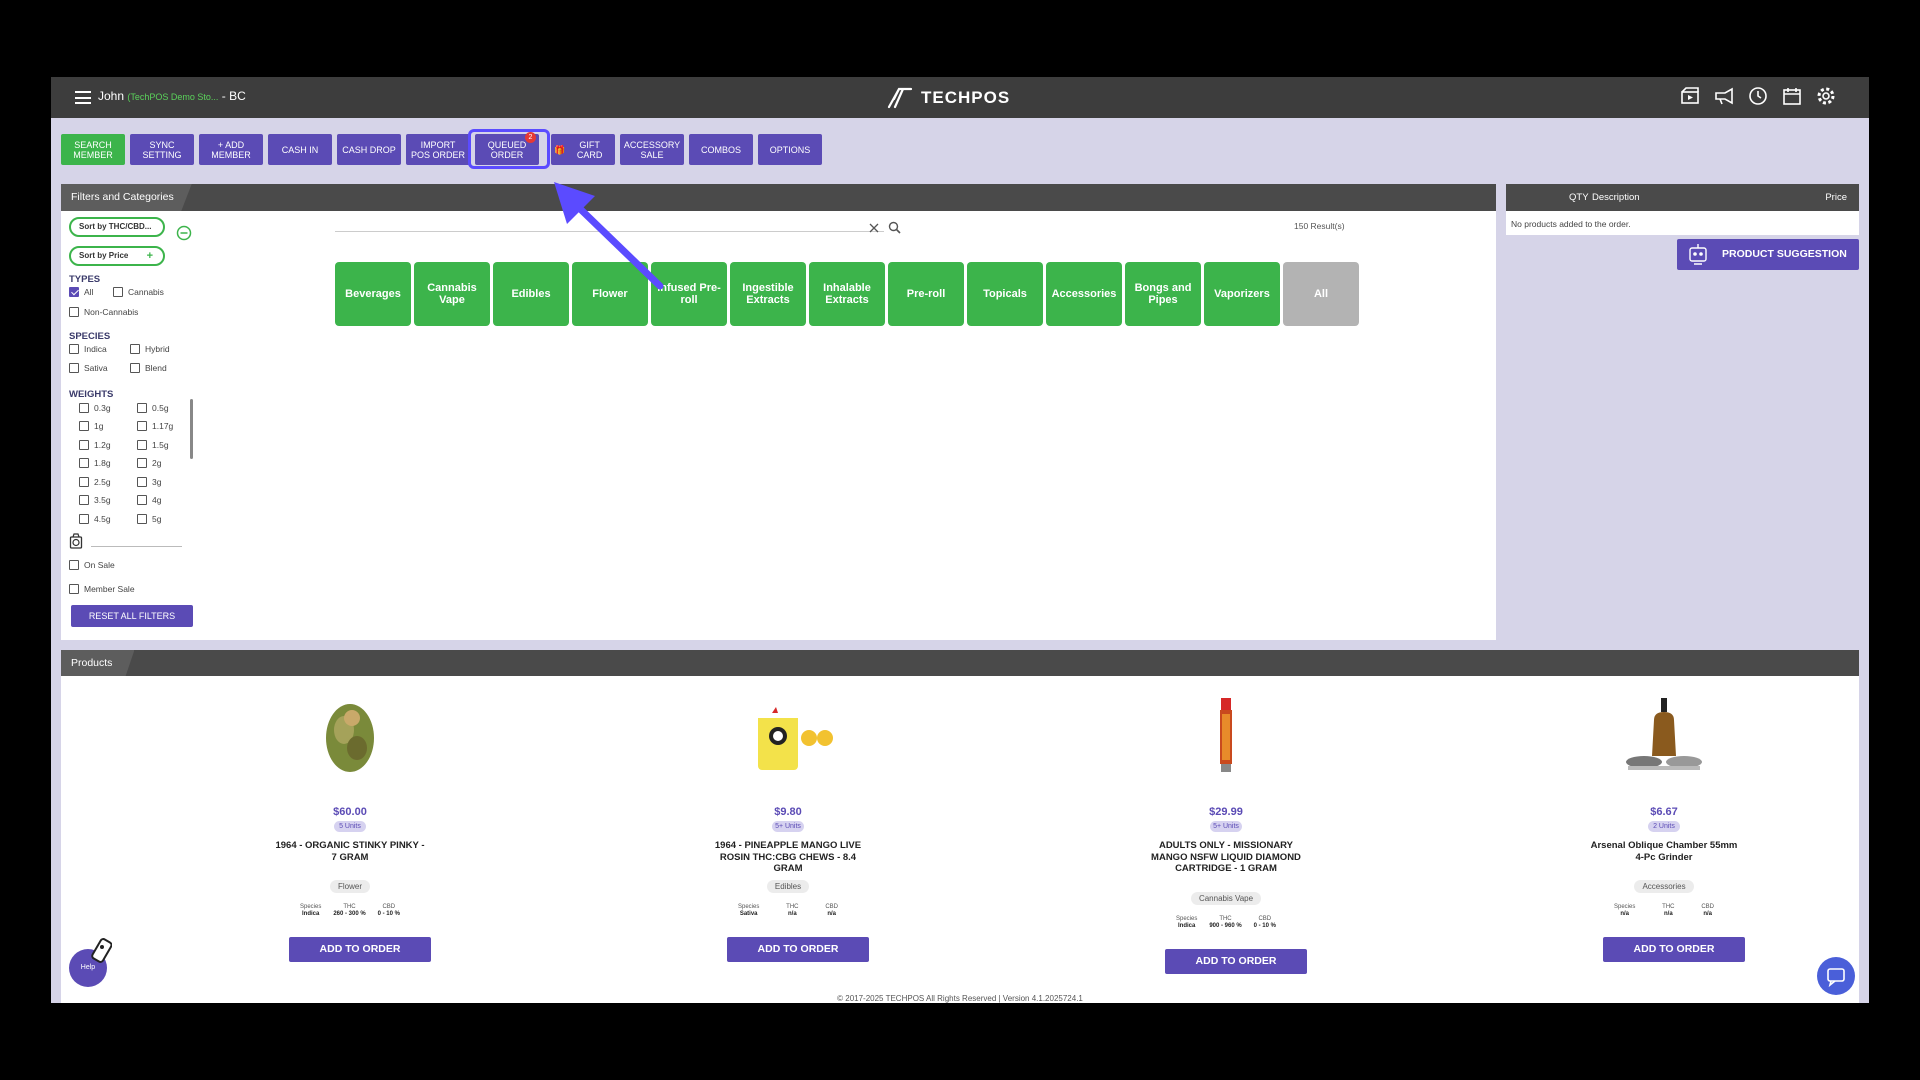 The image size is (1920, 1080). What do you see at coordinates (438, 144) in the screenshot?
I see `import-line1: IMPORT` at bounding box center [438, 144].